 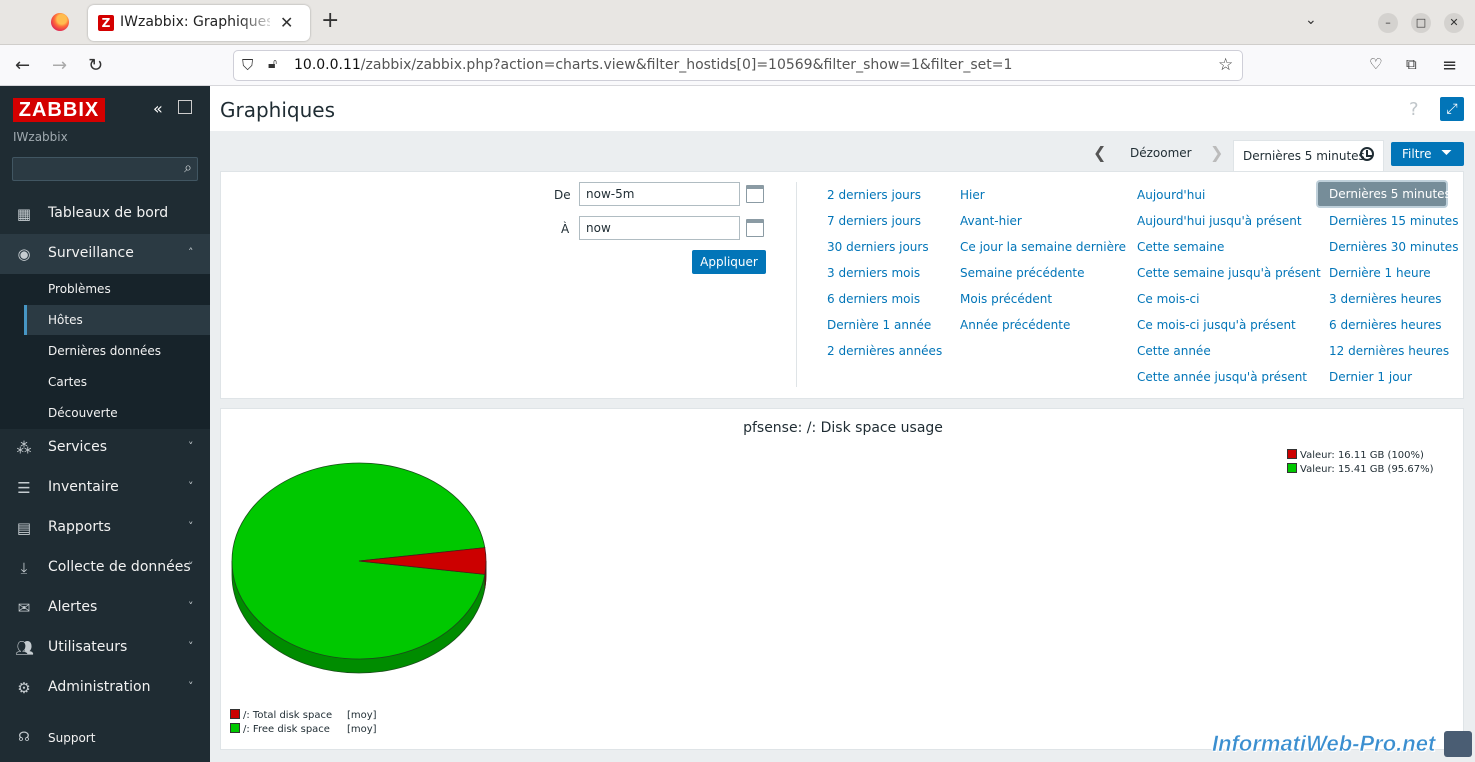 What do you see at coordinates (1022, 273) in the screenshot?
I see `quick-range-link: Semaine précédente` at bounding box center [1022, 273].